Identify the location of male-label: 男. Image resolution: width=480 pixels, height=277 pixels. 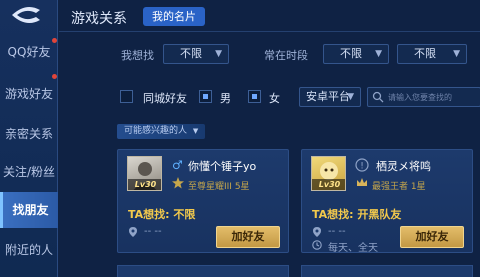
(225, 98).